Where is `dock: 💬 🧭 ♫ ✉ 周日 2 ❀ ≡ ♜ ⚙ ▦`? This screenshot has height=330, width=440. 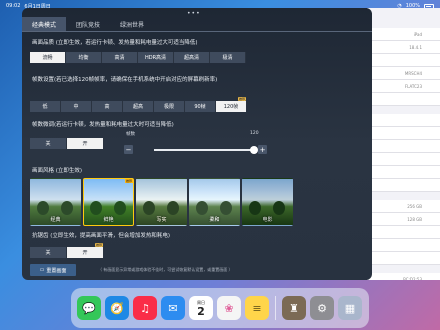
dock: 💬 🧭 ♫ ✉ 周日 2 ❀ ≡ ♜ ⚙ ▦ is located at coordinates (220, 308).